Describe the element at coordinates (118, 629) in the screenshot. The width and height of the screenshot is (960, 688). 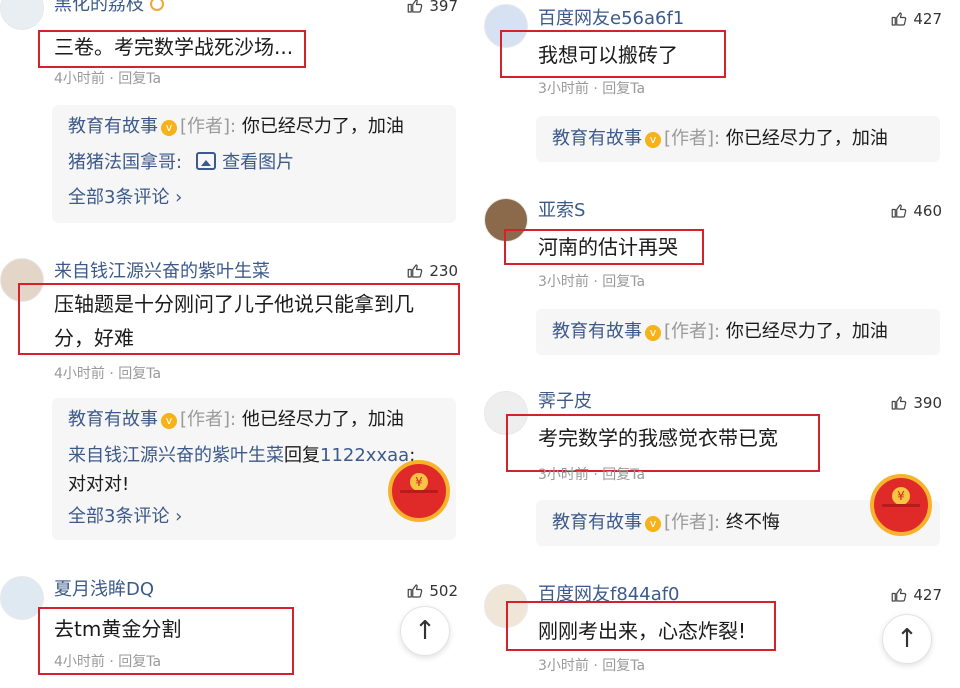
I see `comment-text: 去tm黄金分割` at that location.